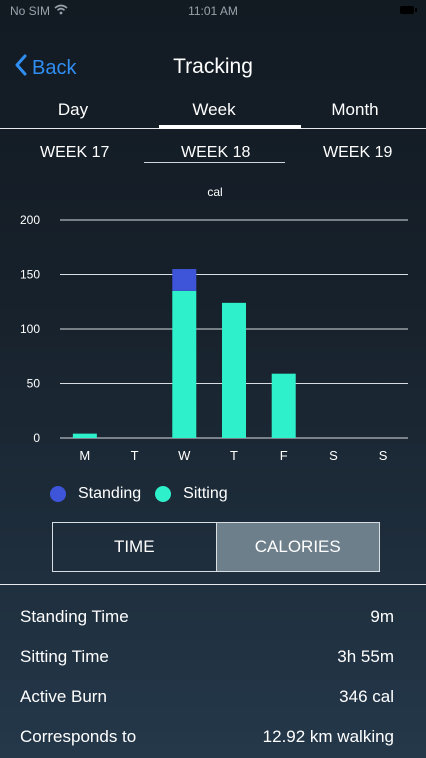  What do you see at coordinates (408, 10) in the screenshot?
I see `battery-icon` at bounding box center [408, 10].